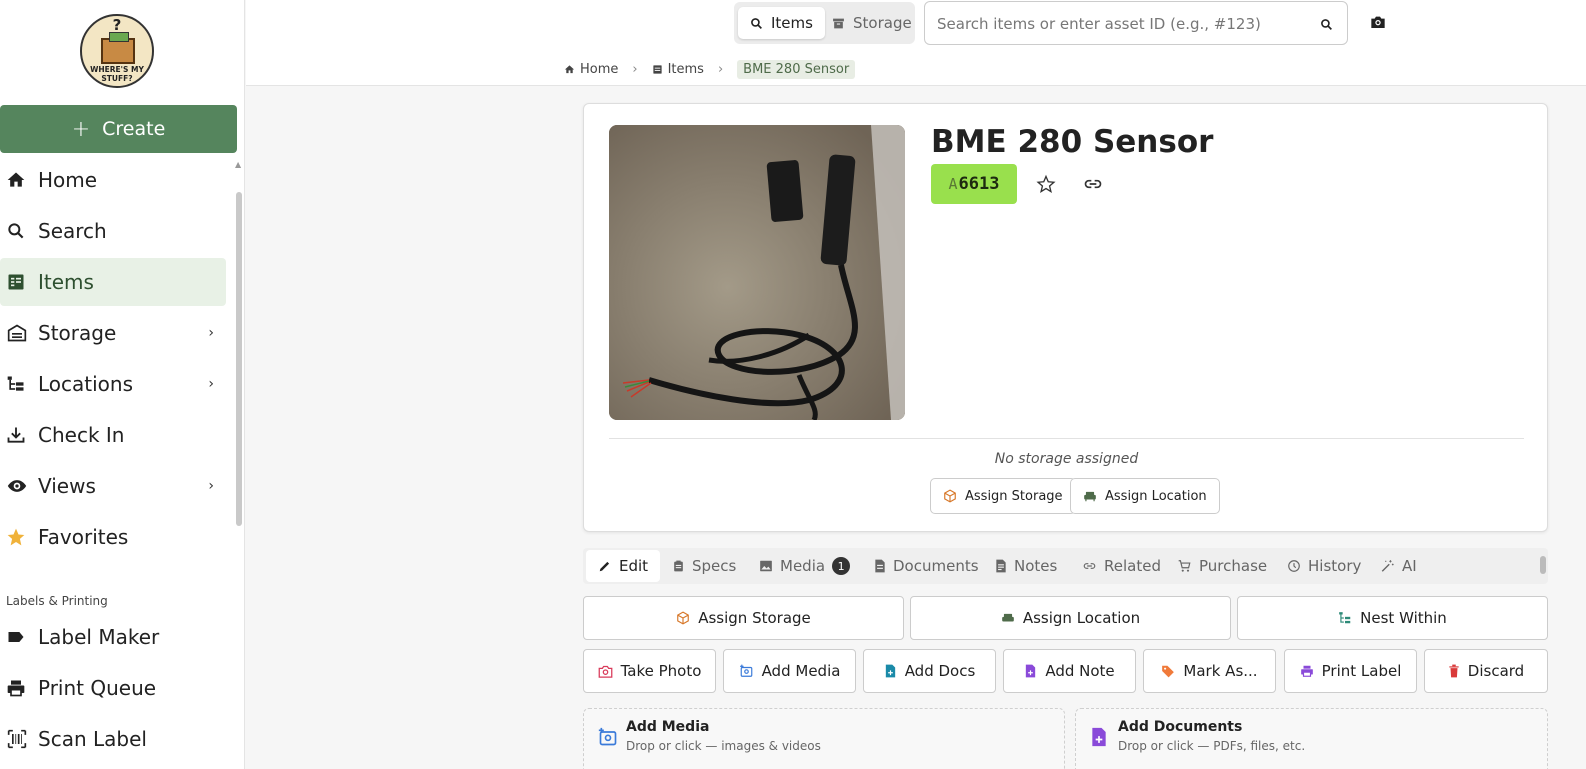 This screenshot has width=1586, height=769. I want to click on storage-icon, so click(19, 333).